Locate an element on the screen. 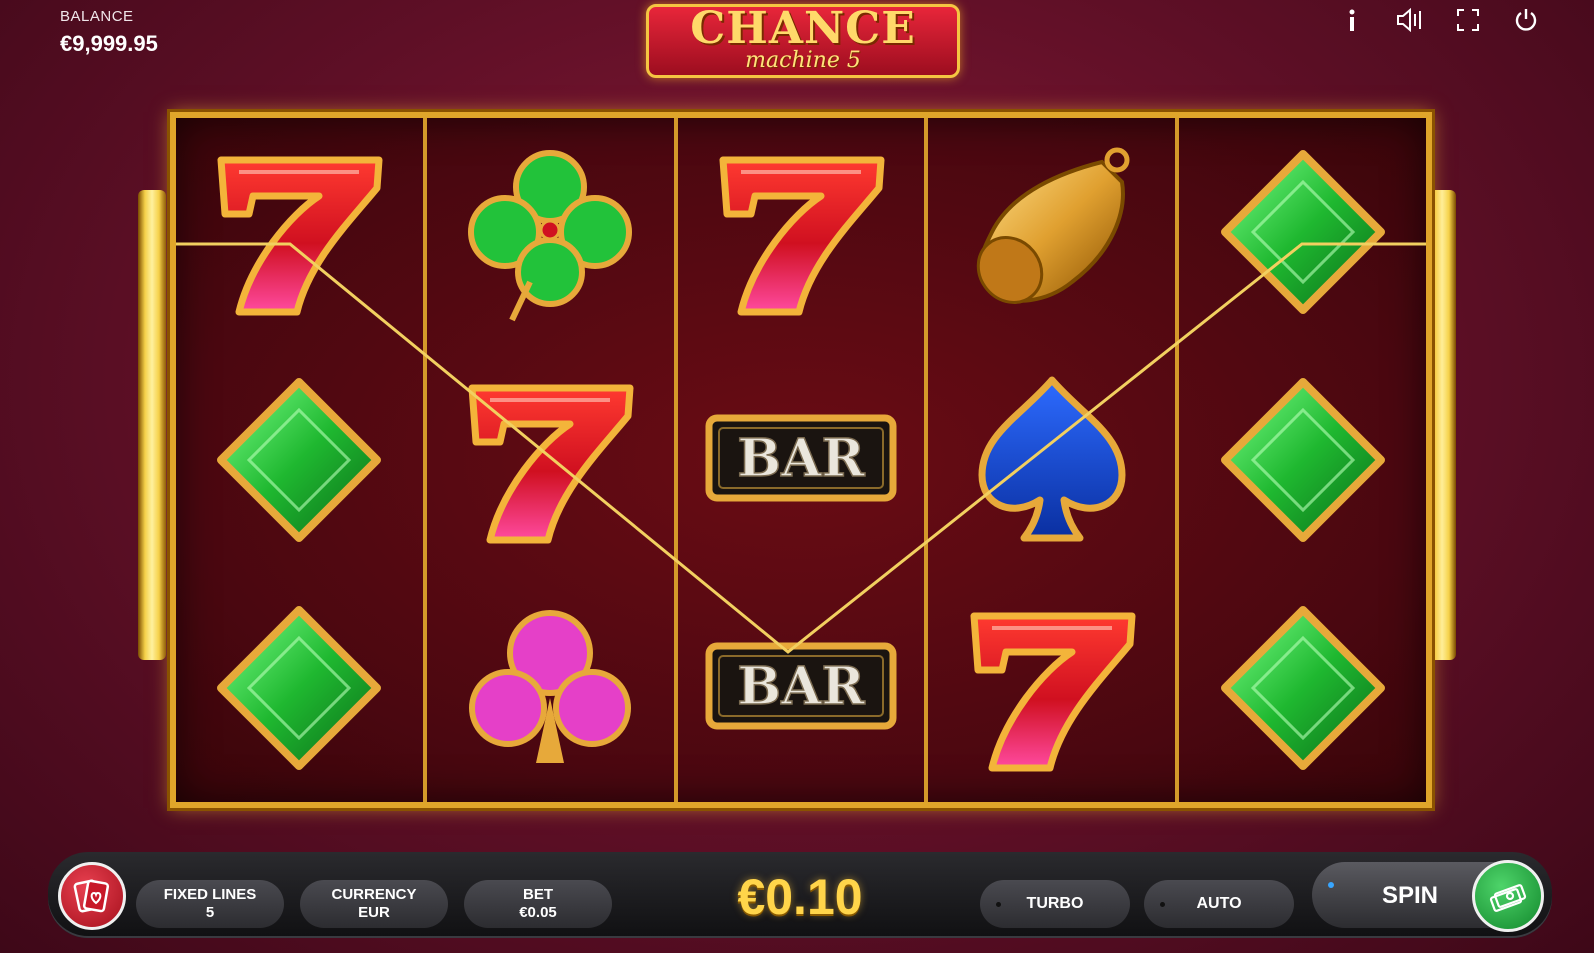  turbo-label: TURBO is located at coordinates (1055, 903).